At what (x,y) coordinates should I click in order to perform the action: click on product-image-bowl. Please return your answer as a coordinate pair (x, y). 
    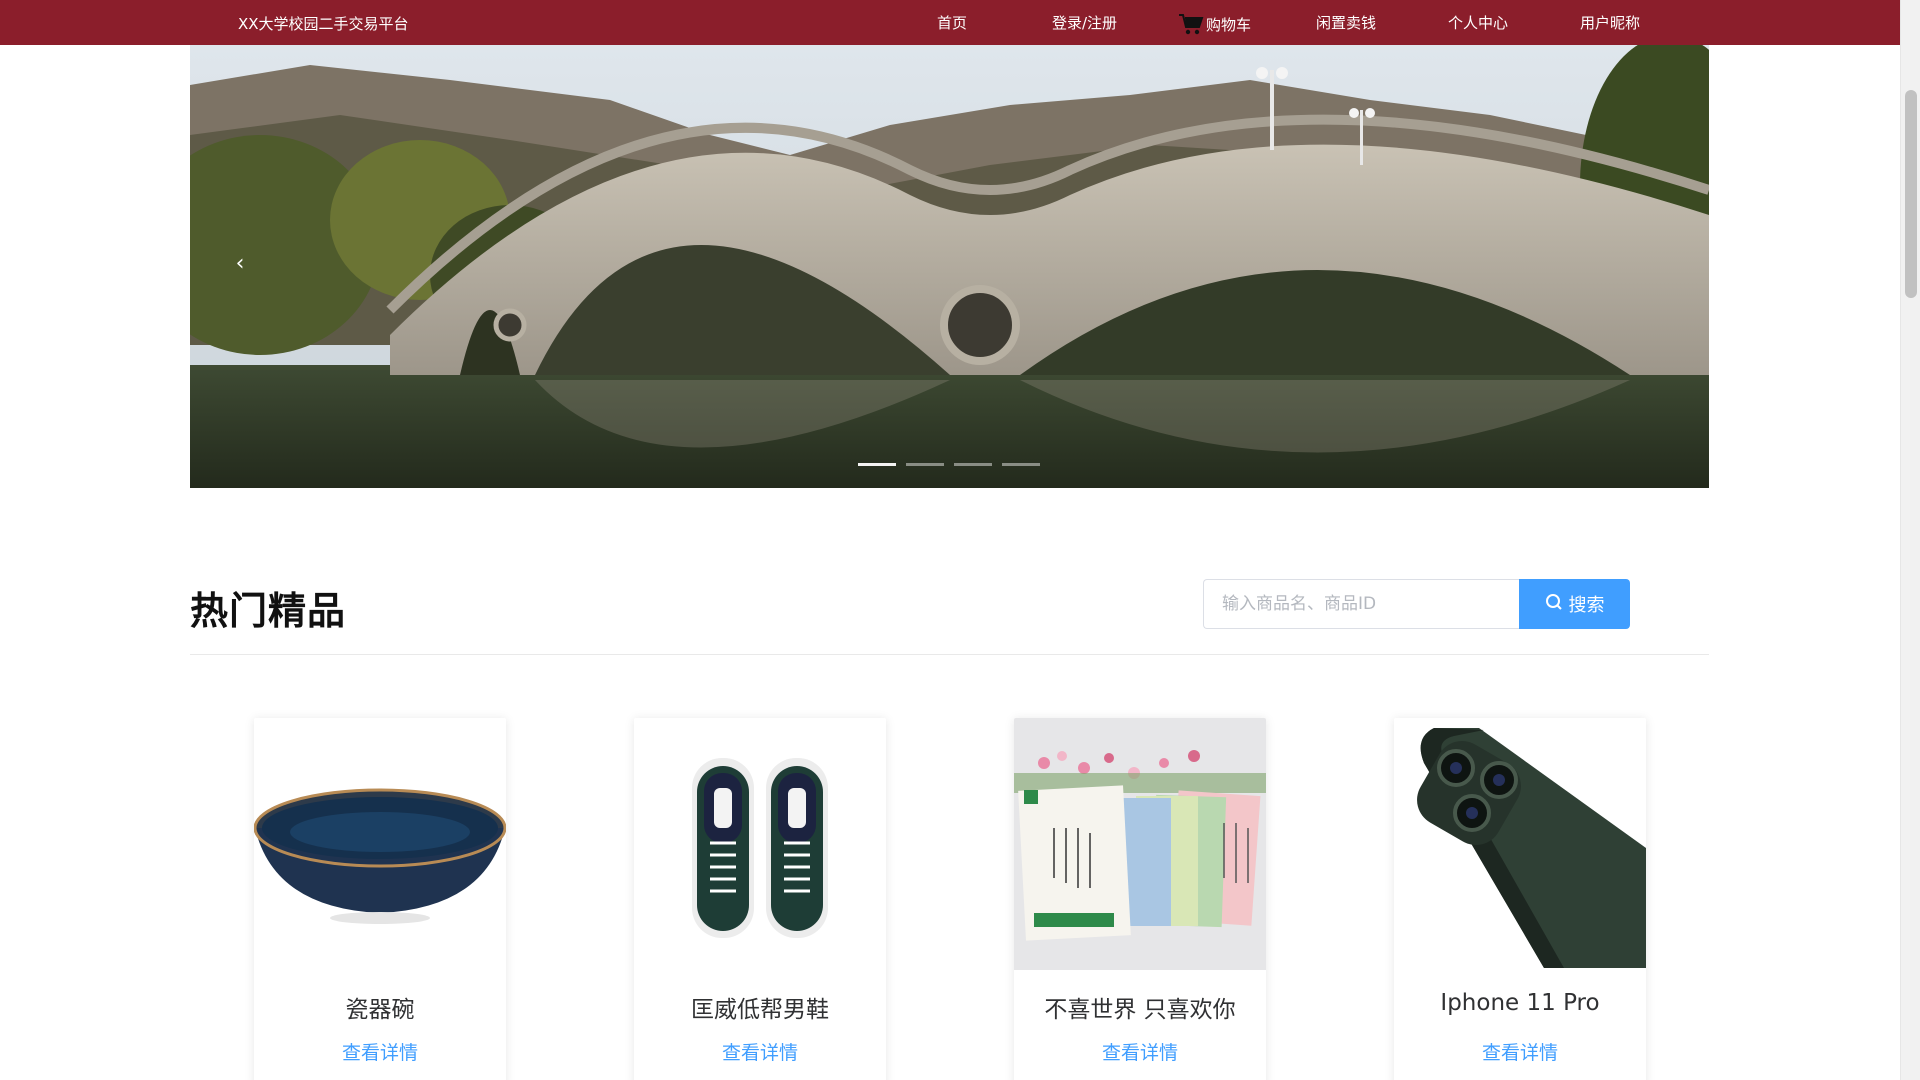
    Looking at the image, I should click on (380, 844).